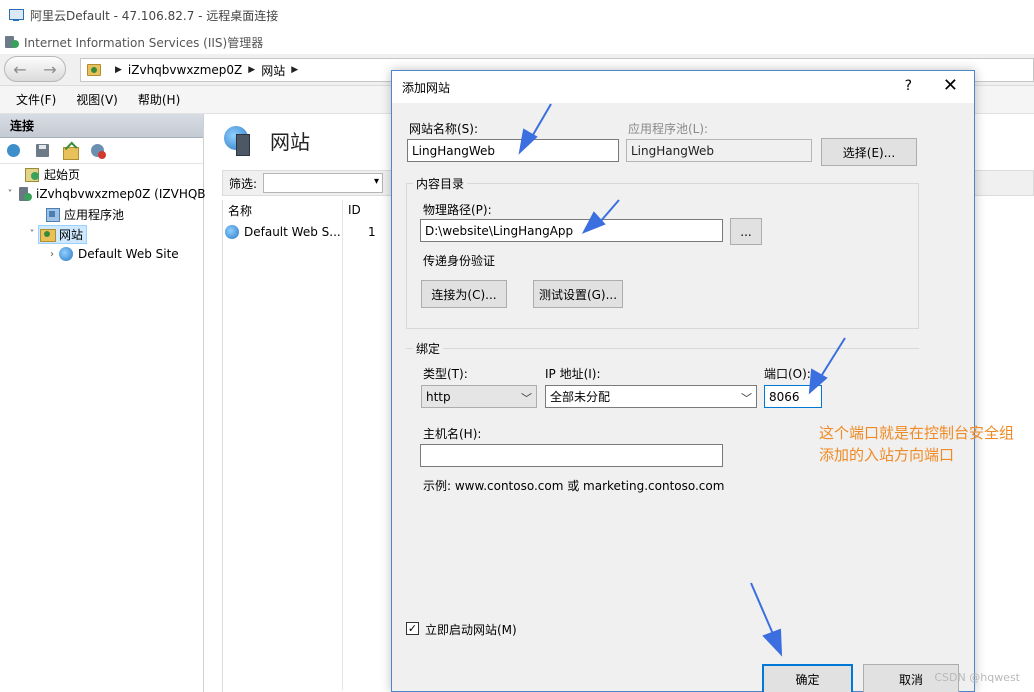 This screenshot has width=1034, height=692. I want to click on column-label: ID, so click(354, 210).